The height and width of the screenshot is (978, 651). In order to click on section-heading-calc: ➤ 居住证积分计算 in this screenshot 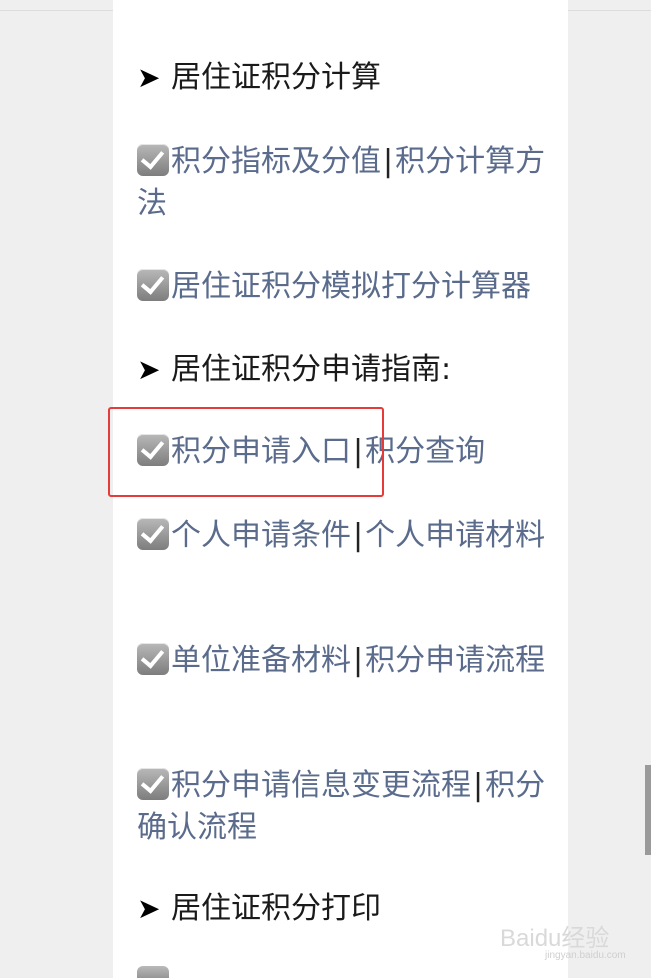, I will do `click(346, 78)`.